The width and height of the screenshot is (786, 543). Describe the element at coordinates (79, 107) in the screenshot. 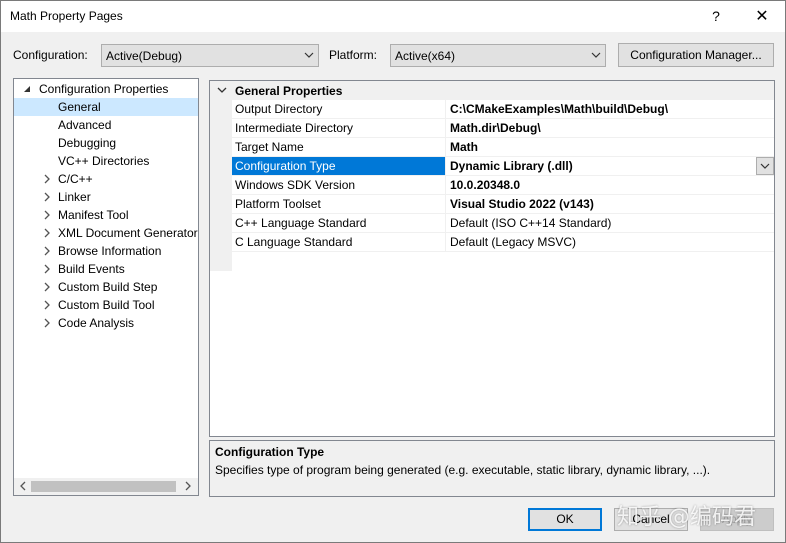

I see `tree-item-label: General` at that location.